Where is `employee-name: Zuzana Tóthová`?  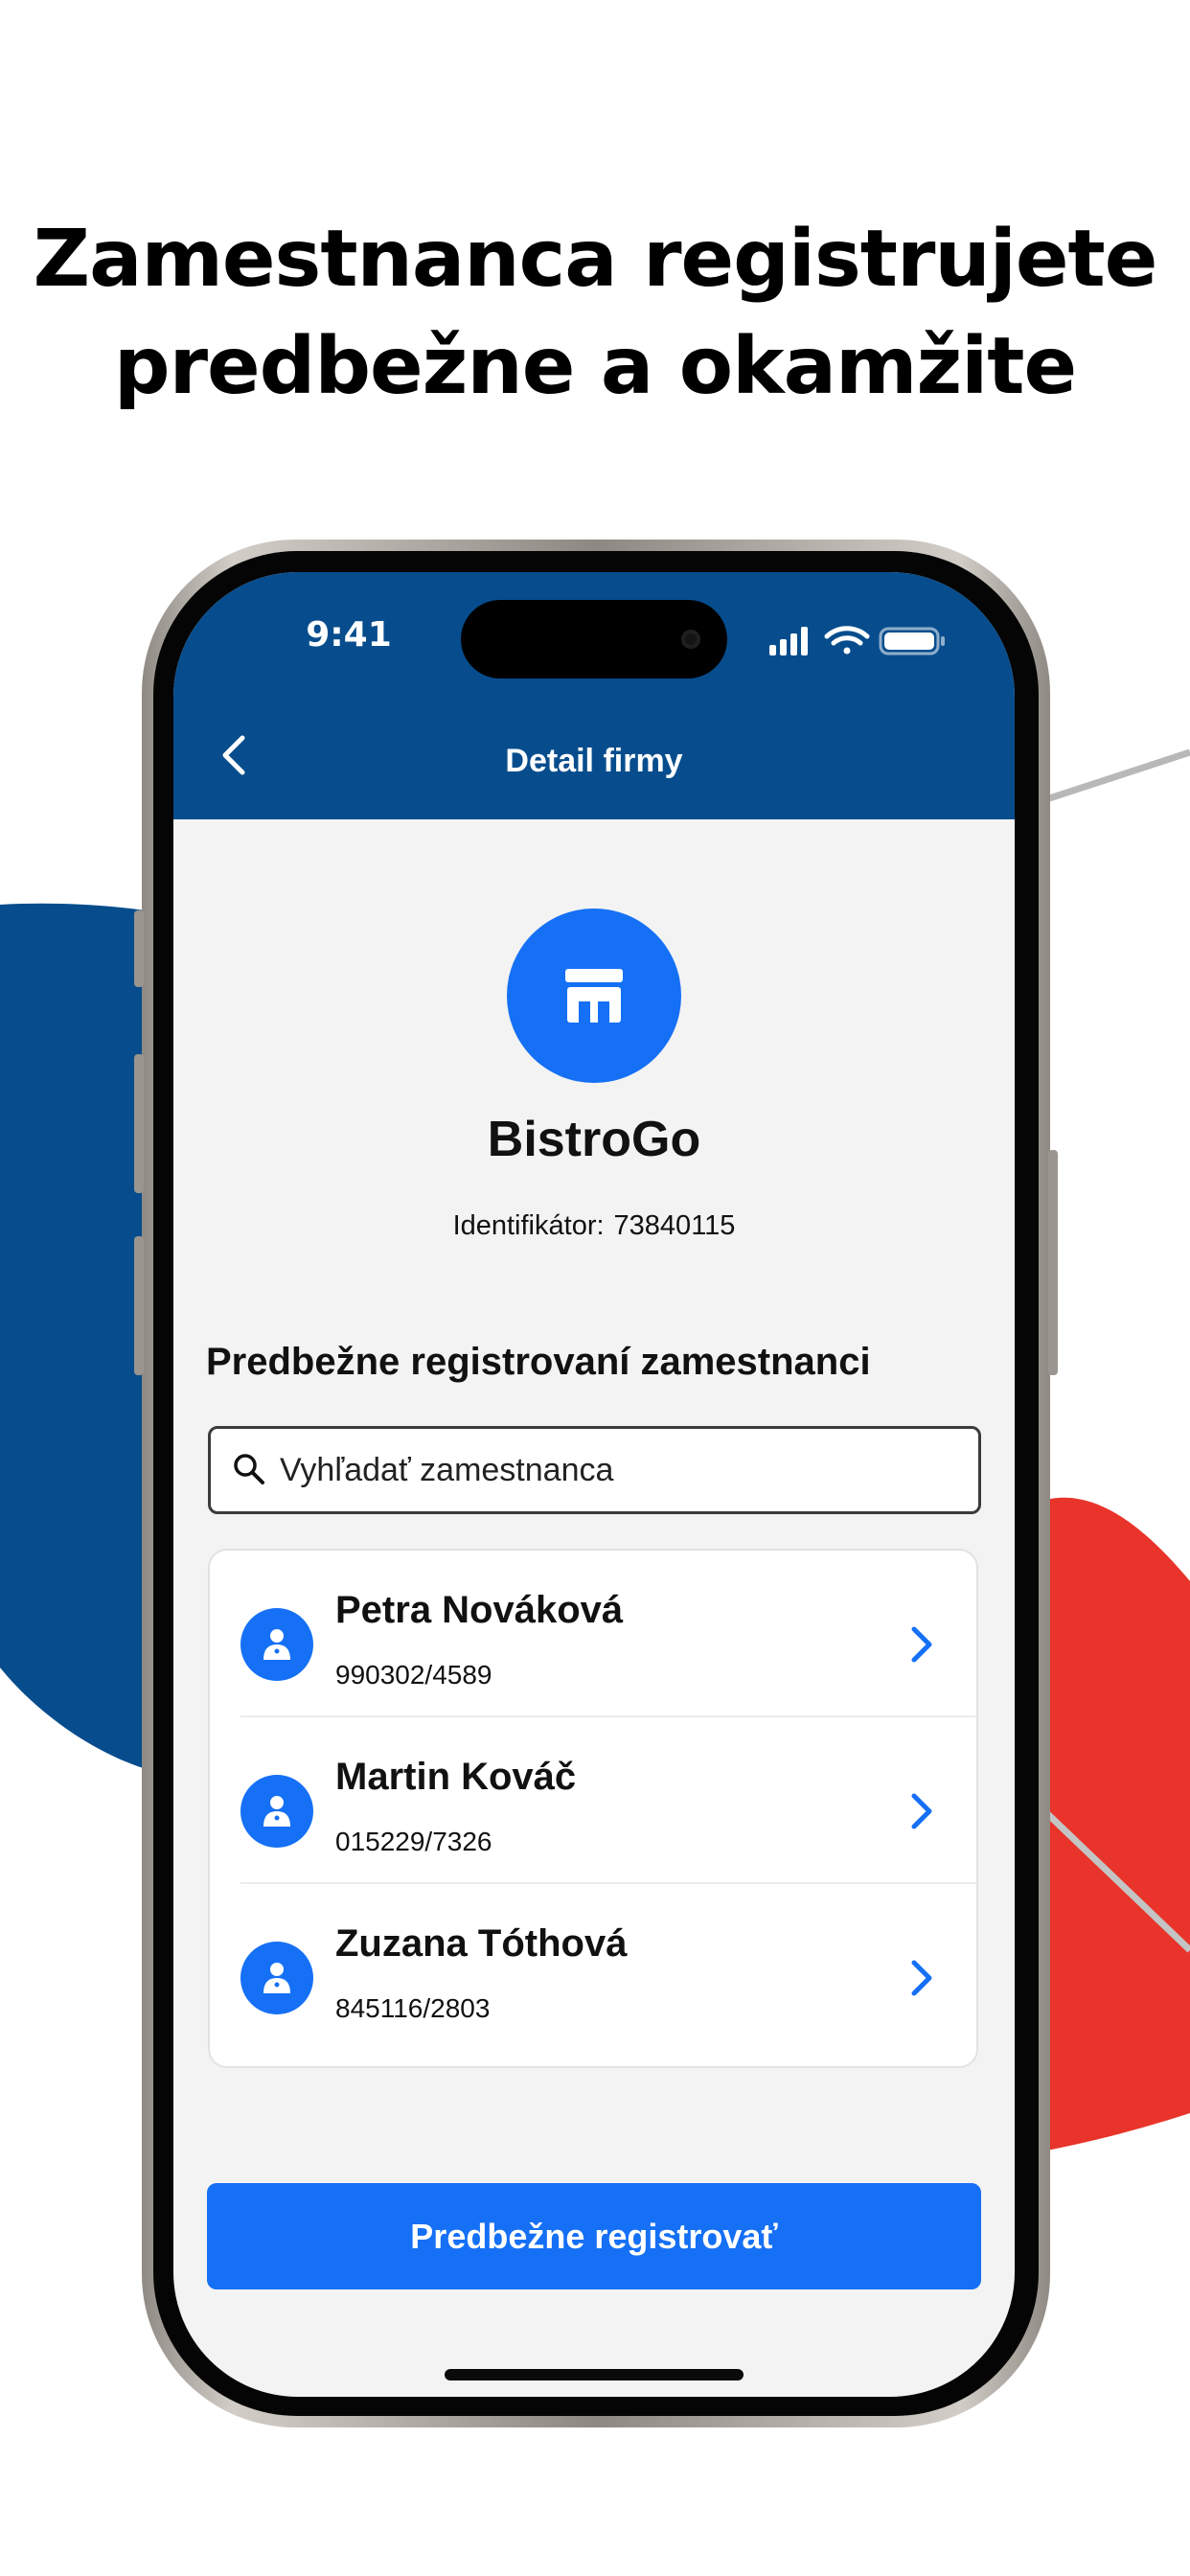 employee-name: Zuzana Tóthová is located at coordinates (482, 1943).